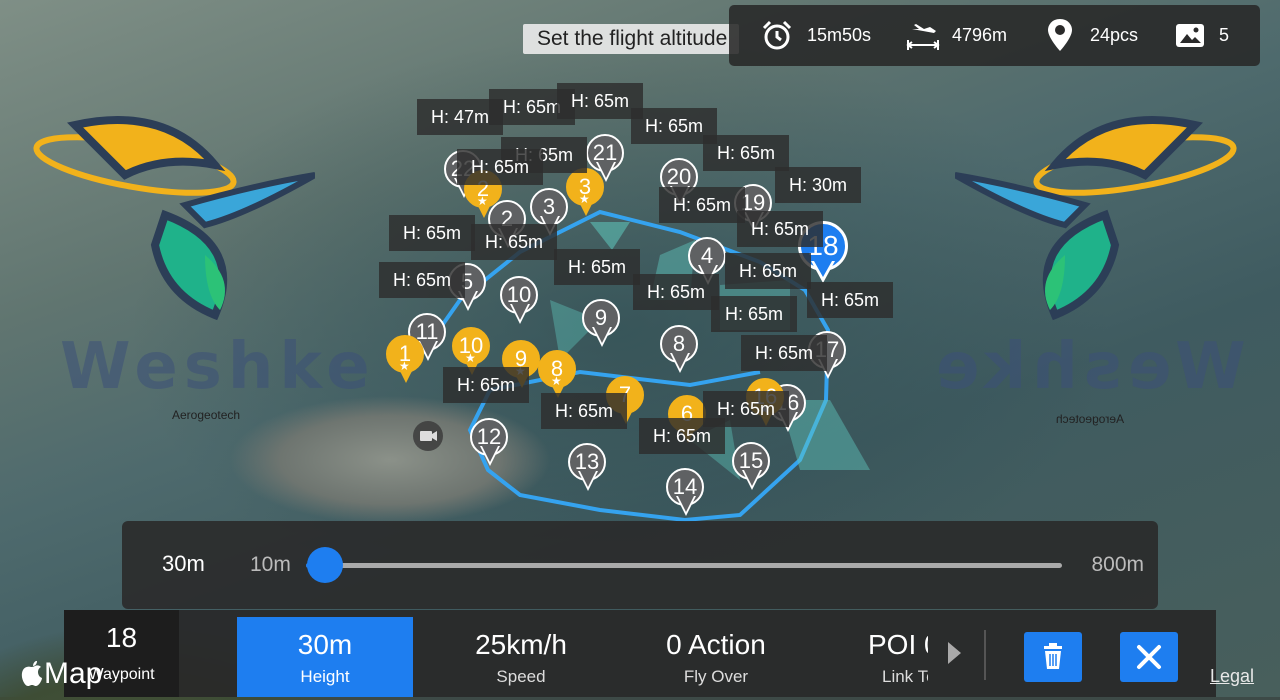  I want to click on waypoint-pin-8-gray: 8, so click(680, 351).